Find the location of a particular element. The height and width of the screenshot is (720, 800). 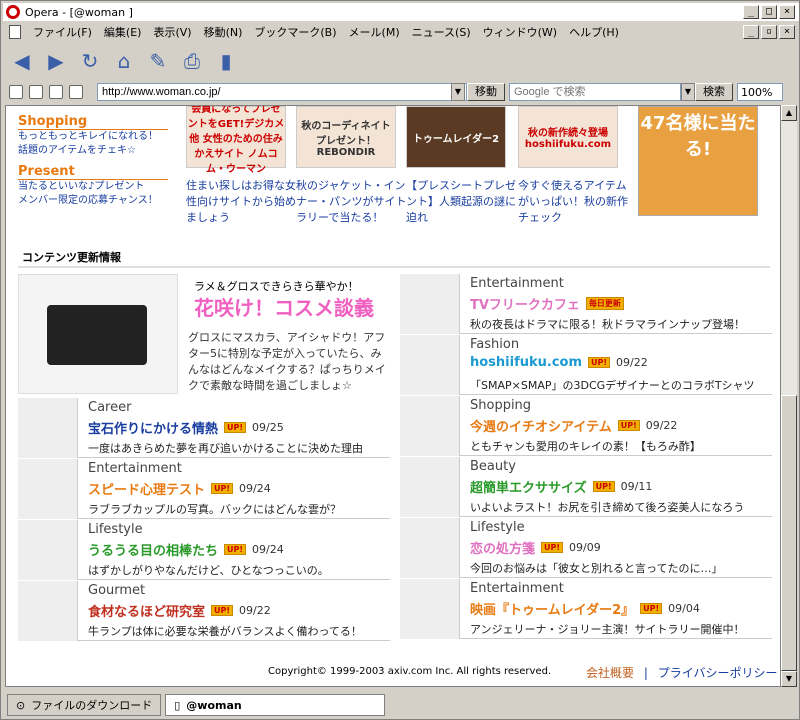

present-line-1: 当たるといいな♪プレゼント is located at coordinates (103, 187).